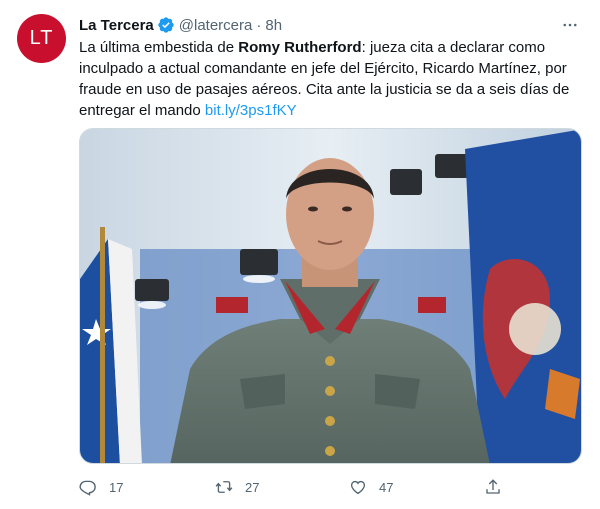 Image resolution: width=600 pixels, height=509 pixels. Describe the element at coordinates (251, 110) in the screenshot. I see `tweet-link: bit.ly/3ps1fKY` at that location.